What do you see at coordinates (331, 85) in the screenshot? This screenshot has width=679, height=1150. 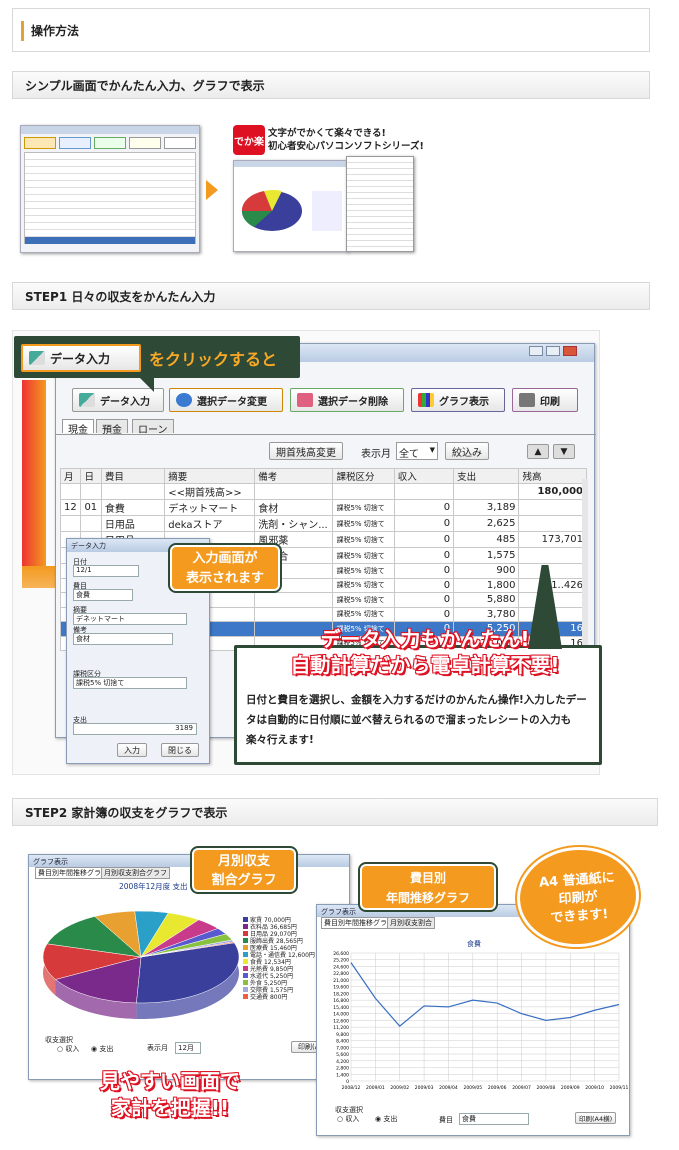 I see `section-header-simple: シンプル画面でかんたん入力、グラフで表示` at bounding box center [331, 85].